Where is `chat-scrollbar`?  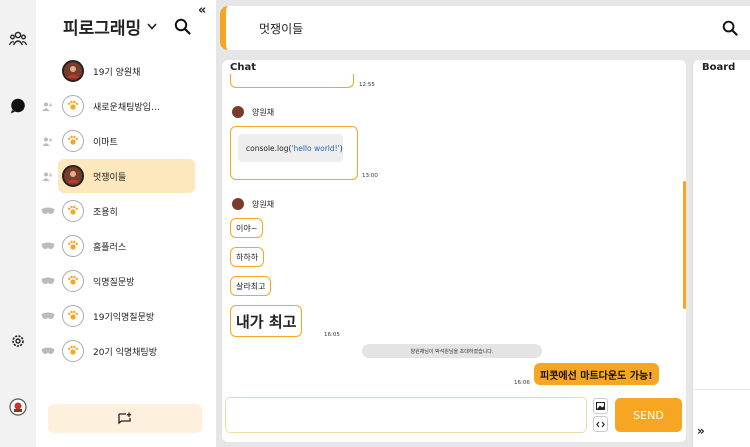 chat-scrollbar is located at coordinates (684, 245).